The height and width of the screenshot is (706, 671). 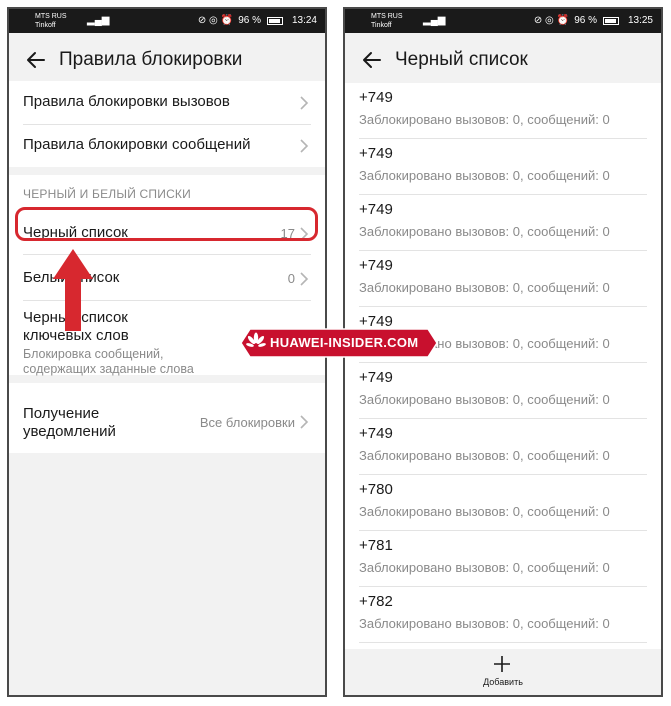 I want to click on phone-number: +781, so click(x=376, y=545).